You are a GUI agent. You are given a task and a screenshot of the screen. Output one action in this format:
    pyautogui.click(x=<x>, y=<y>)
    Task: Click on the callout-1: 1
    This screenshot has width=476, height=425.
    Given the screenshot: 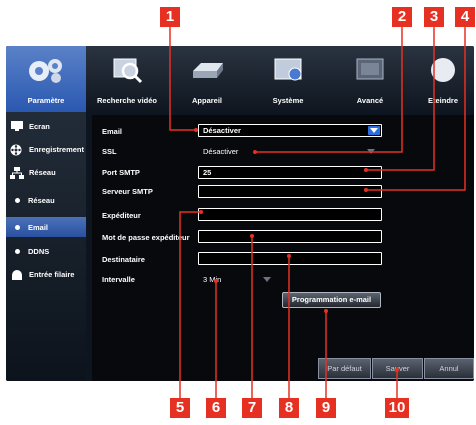 What is the action you would take?
    pyautogui.click(x=170, y=17)
    